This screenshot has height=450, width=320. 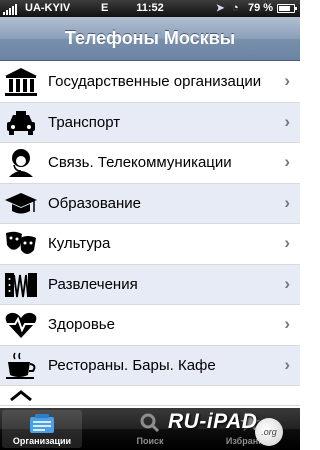 What do you see at coordinates (150, 441) in the screenshot?
I see `tab-label: Поиск` at bounding box center [150, 441].